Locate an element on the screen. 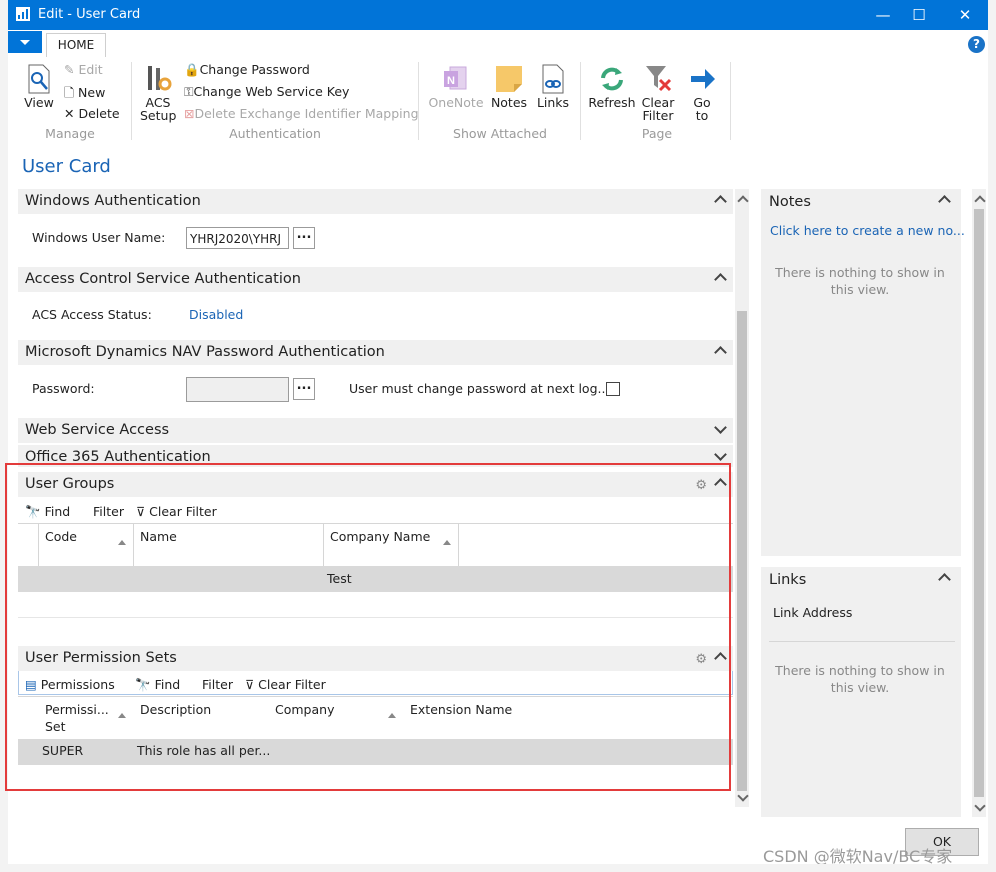 The image size is (996, 872). key-icon: ⚿ is located at coordinates (189, 91).